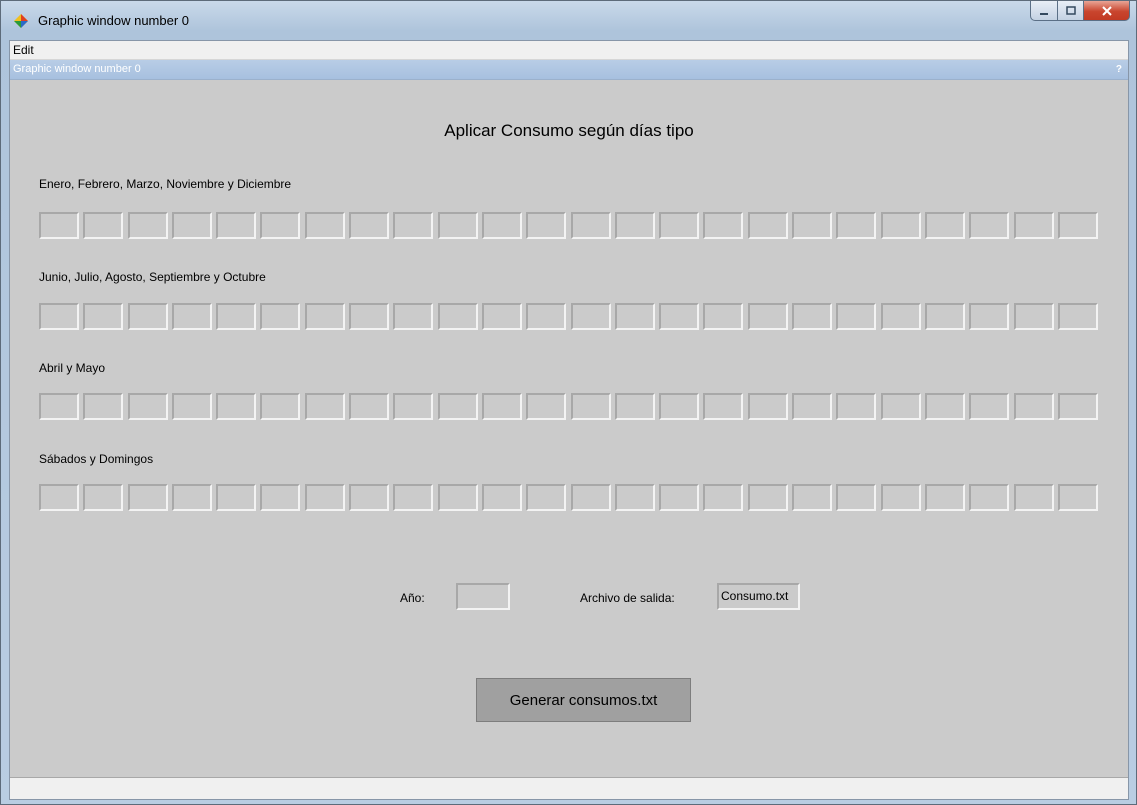 The image size is (1137, 805). What do you see at coordinates (1119, 69) in the screenshot?
I see `help-icon: ?` at bounding box center [1119, 69].